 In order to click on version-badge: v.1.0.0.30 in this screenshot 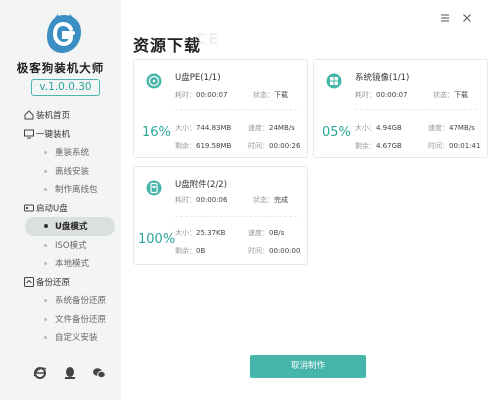, I will do `click(65, 87)`.